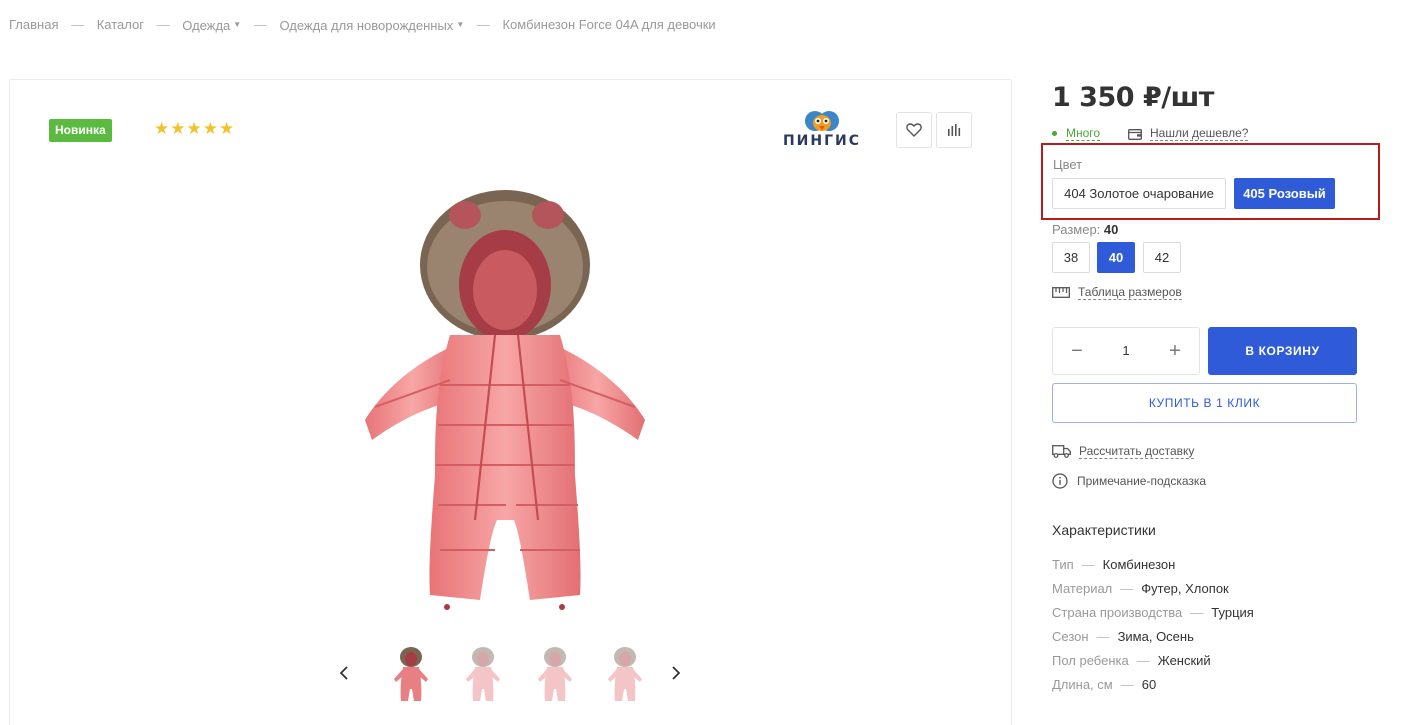 The width and height of the screenshot is (1427, 725). What do you see at coordinates (1070, 636) in the screenshot?
I see `spec-name: Сезон` at bounding box center [1070, 636].